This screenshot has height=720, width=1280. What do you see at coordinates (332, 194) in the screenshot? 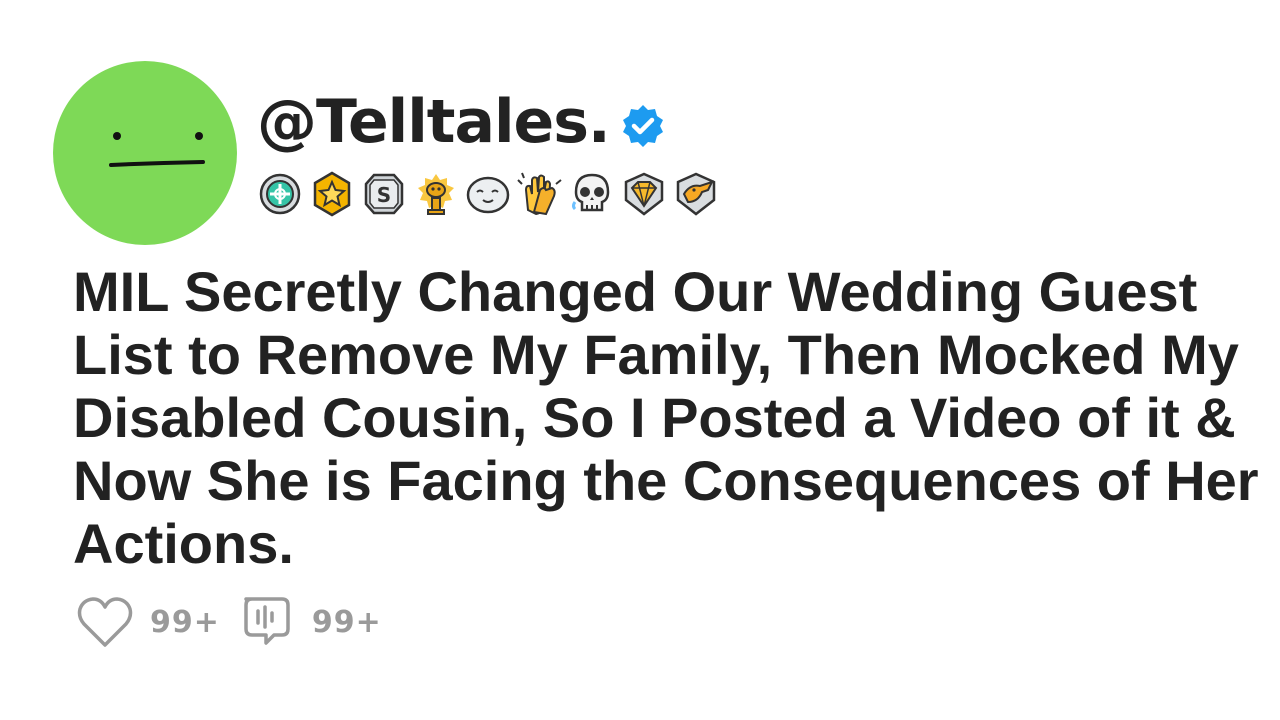
I see `gold-star-award-icon` at bounding box center [332, 194].